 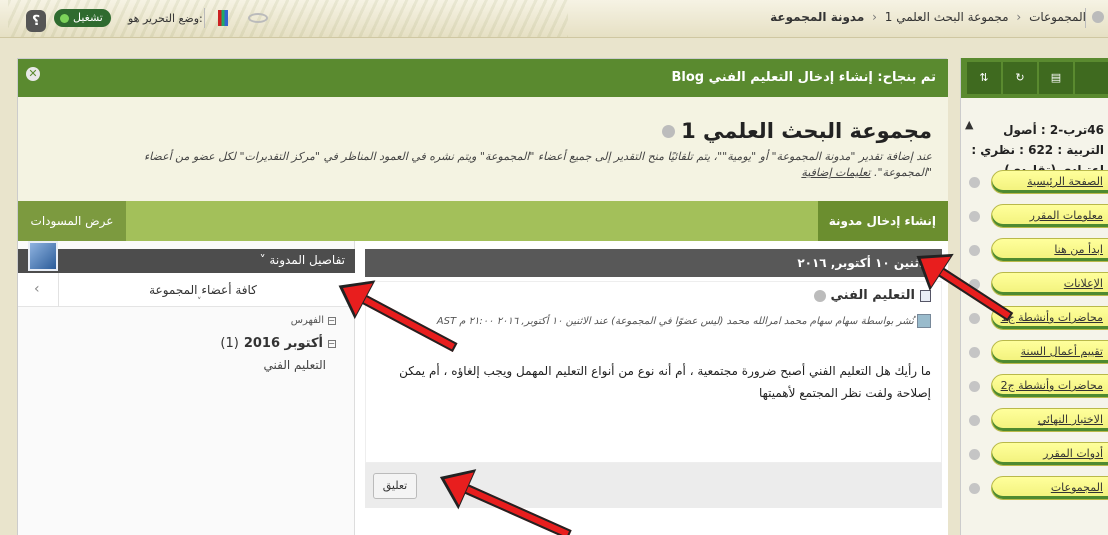 I want to click on title-menu-icon, so click(x=669, y=131).